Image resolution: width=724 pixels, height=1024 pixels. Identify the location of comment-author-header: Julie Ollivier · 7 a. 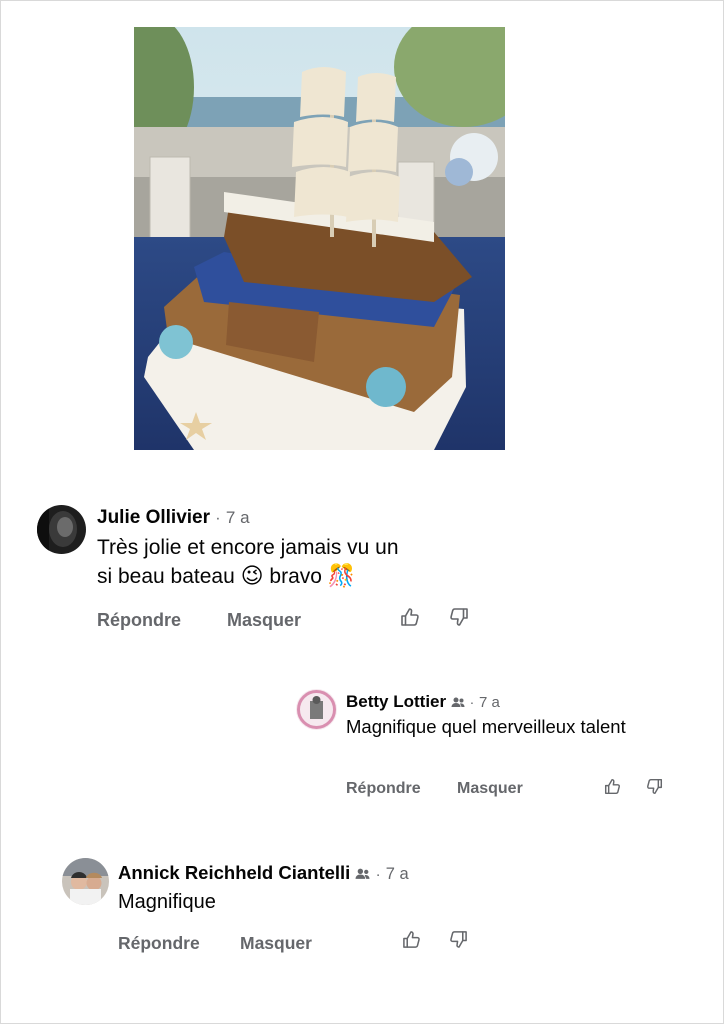
(173, 518).